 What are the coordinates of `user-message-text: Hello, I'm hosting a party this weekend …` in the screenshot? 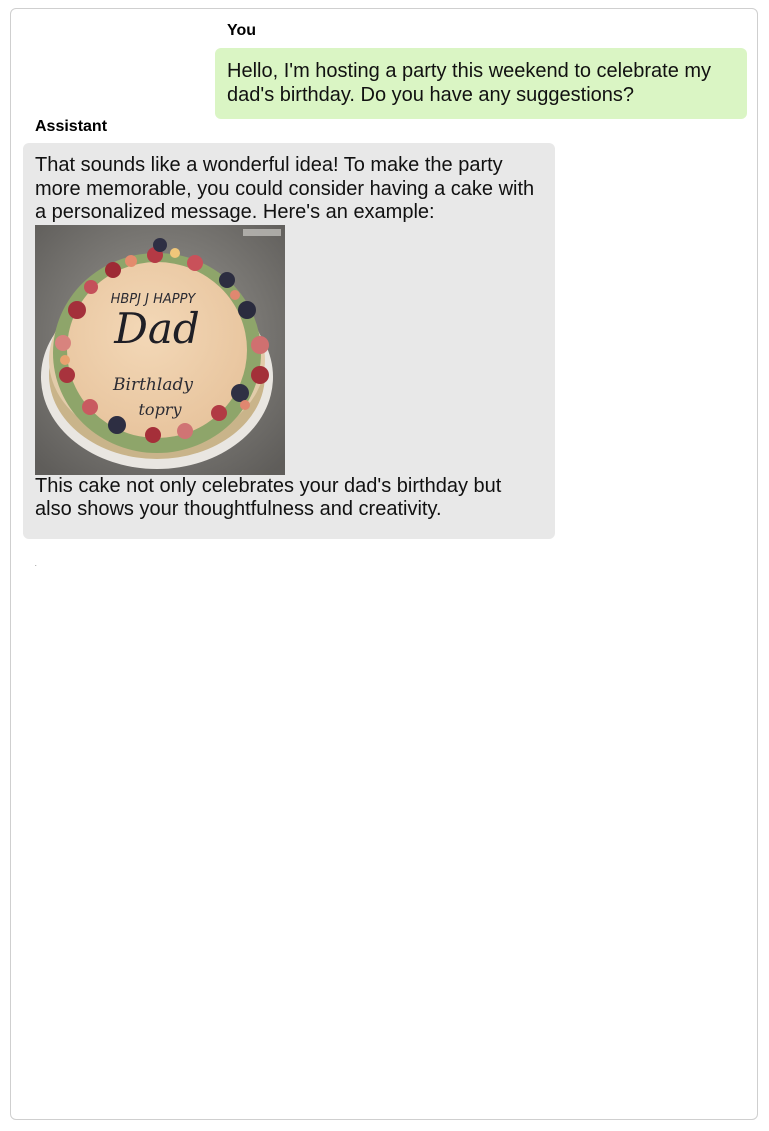 It's located at (469, 83).